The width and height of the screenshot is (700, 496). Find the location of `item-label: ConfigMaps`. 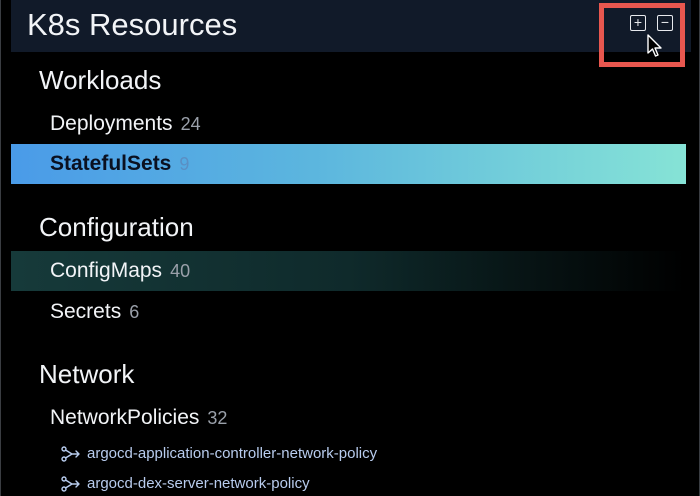

item-label: ConfigMaps is located at coordinates (106, 270).